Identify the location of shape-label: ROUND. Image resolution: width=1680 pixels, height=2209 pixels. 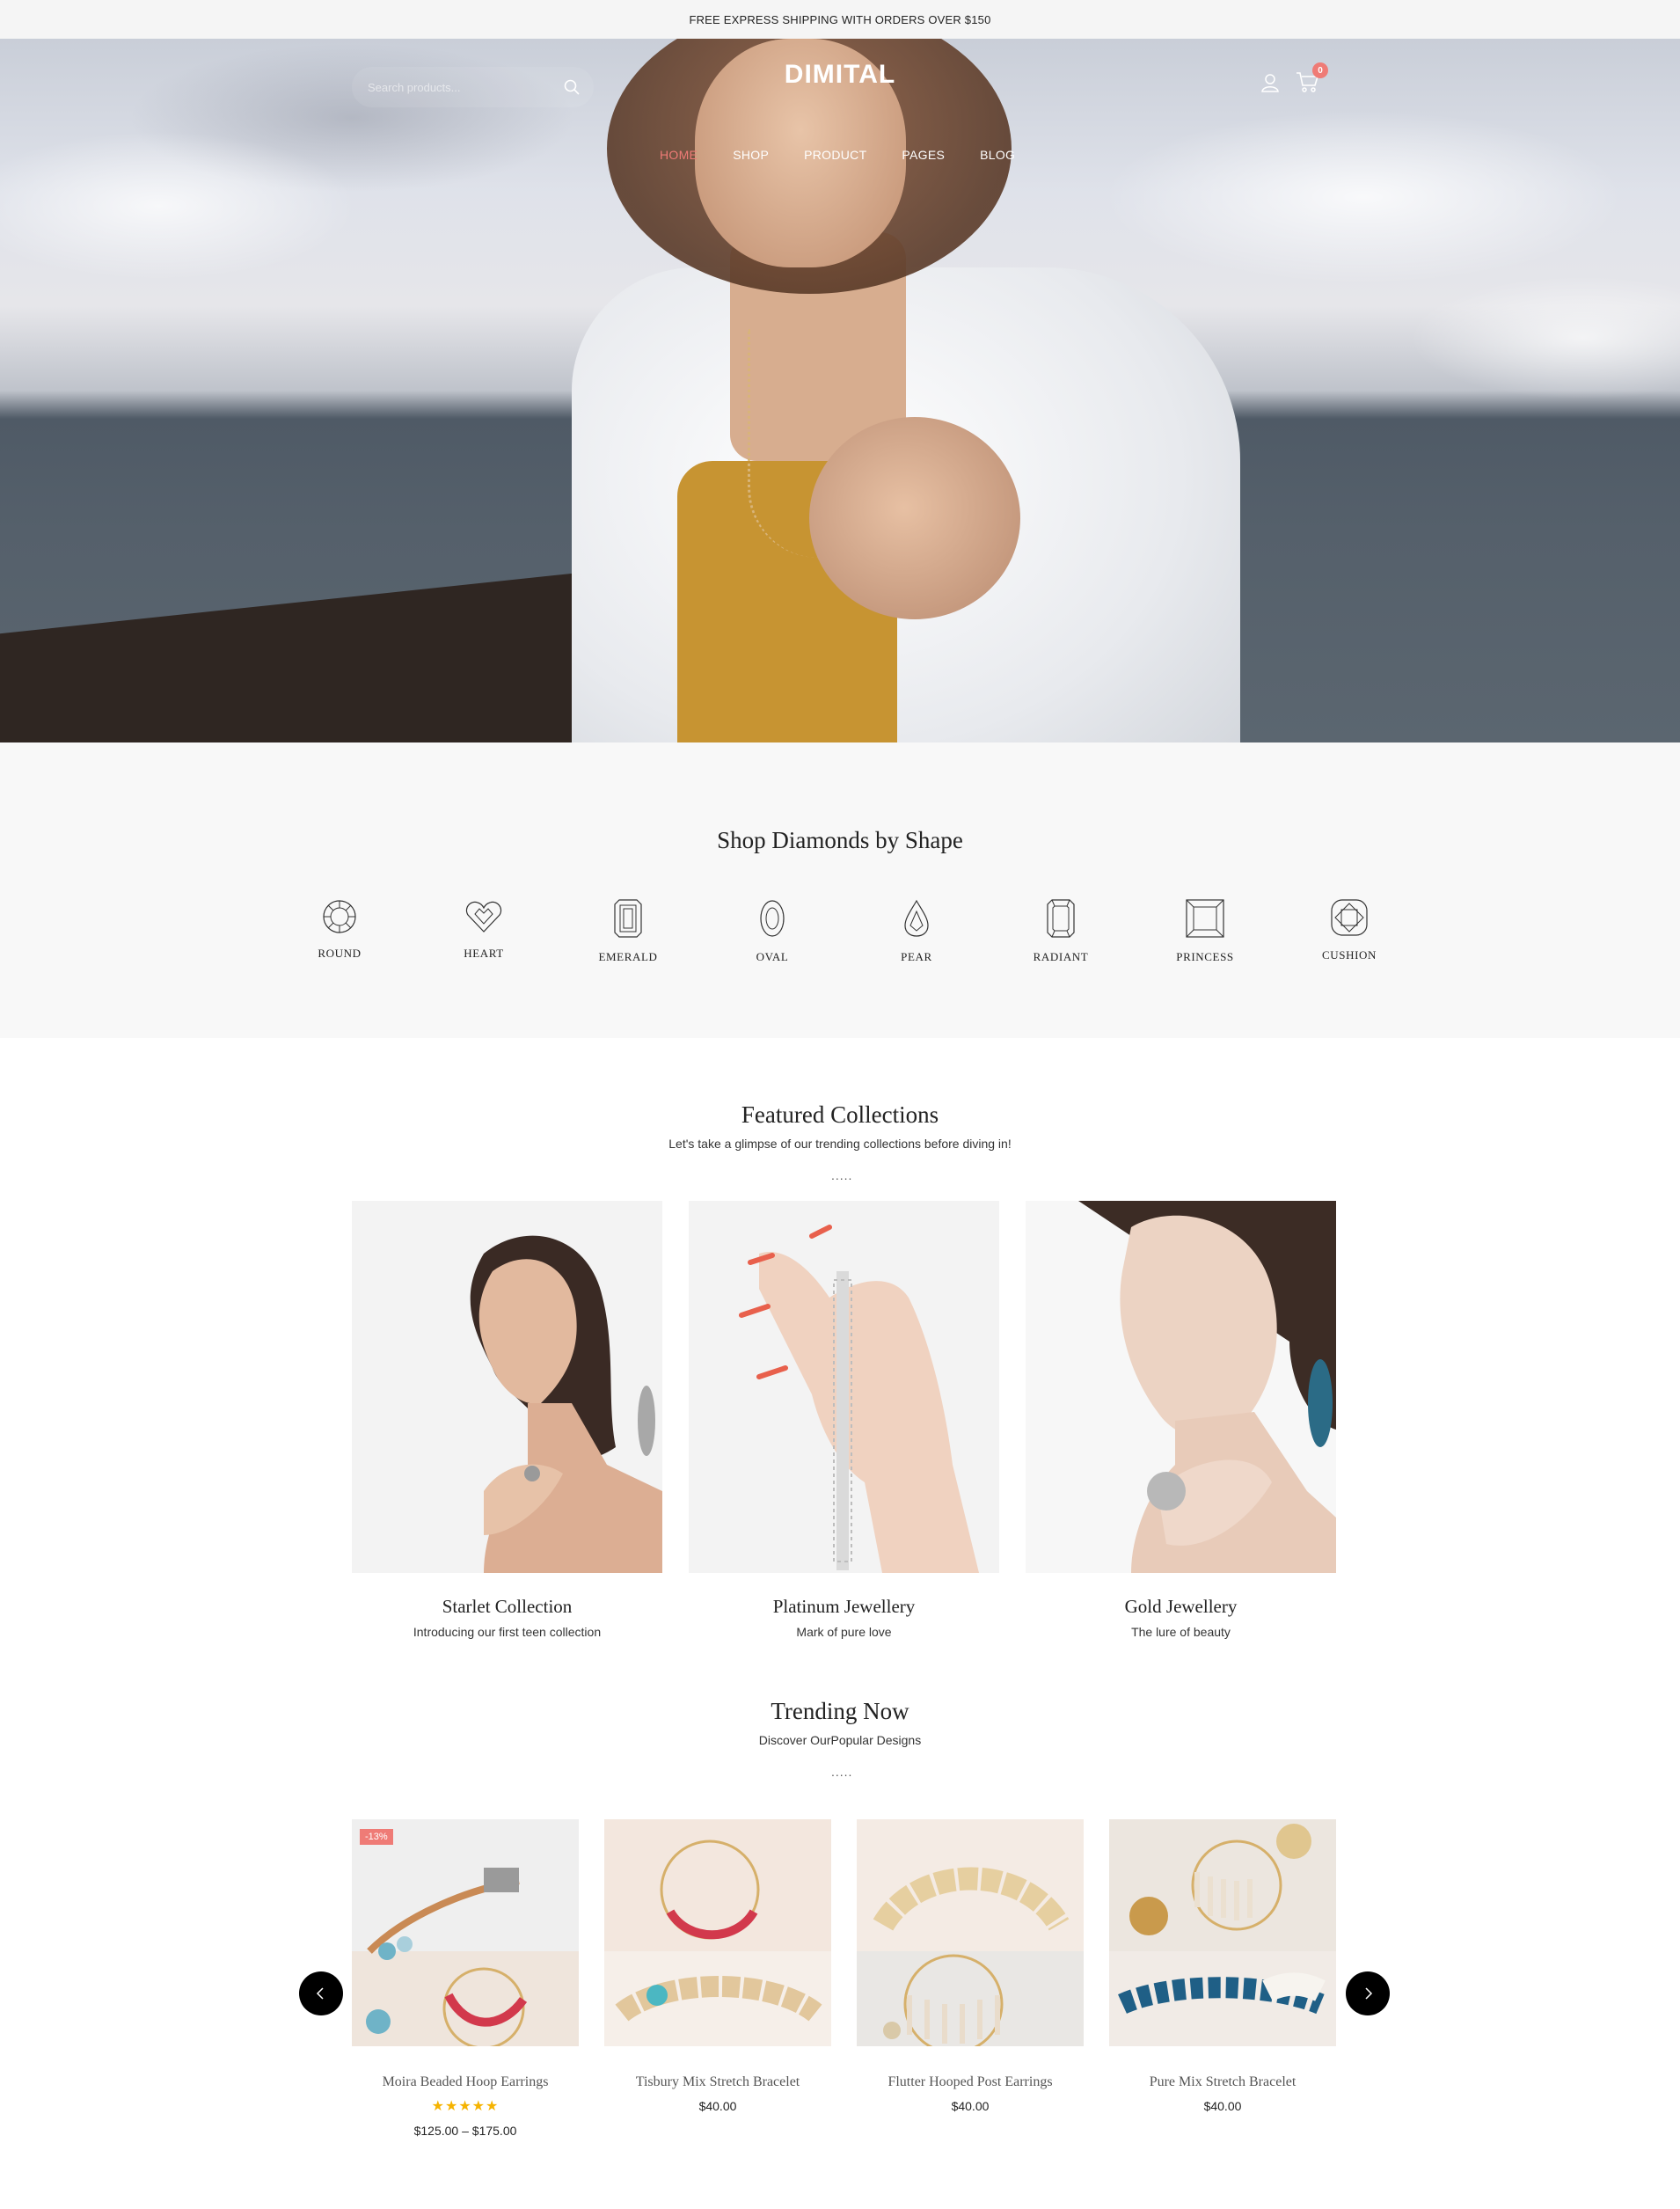
(340, 953).